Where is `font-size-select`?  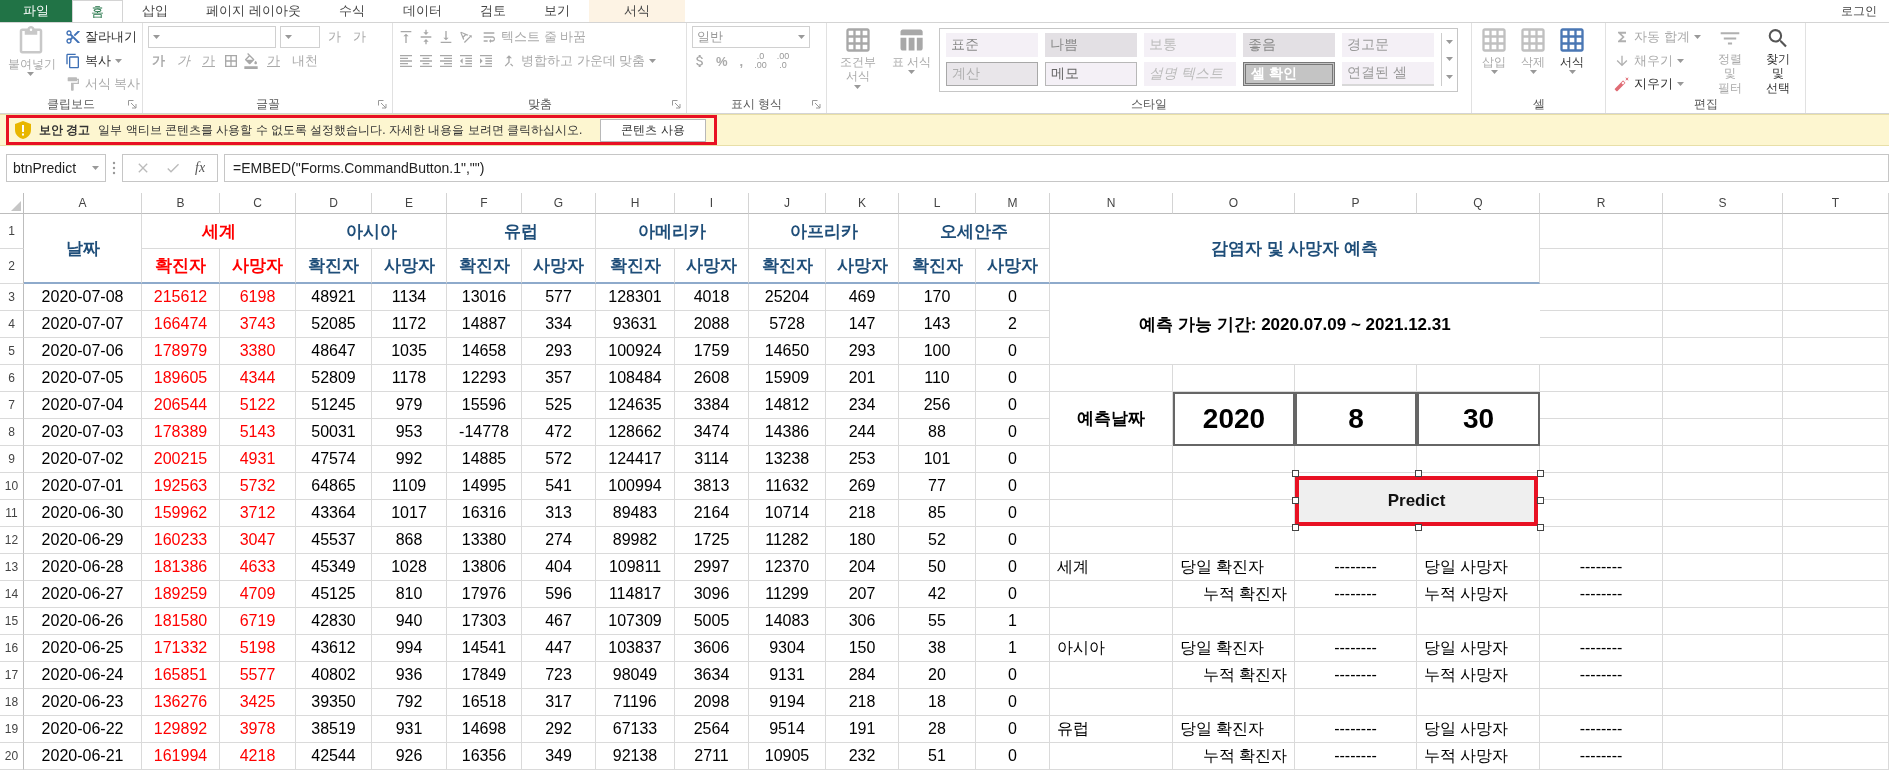
font-size-select is located at coordinates (300, 37).